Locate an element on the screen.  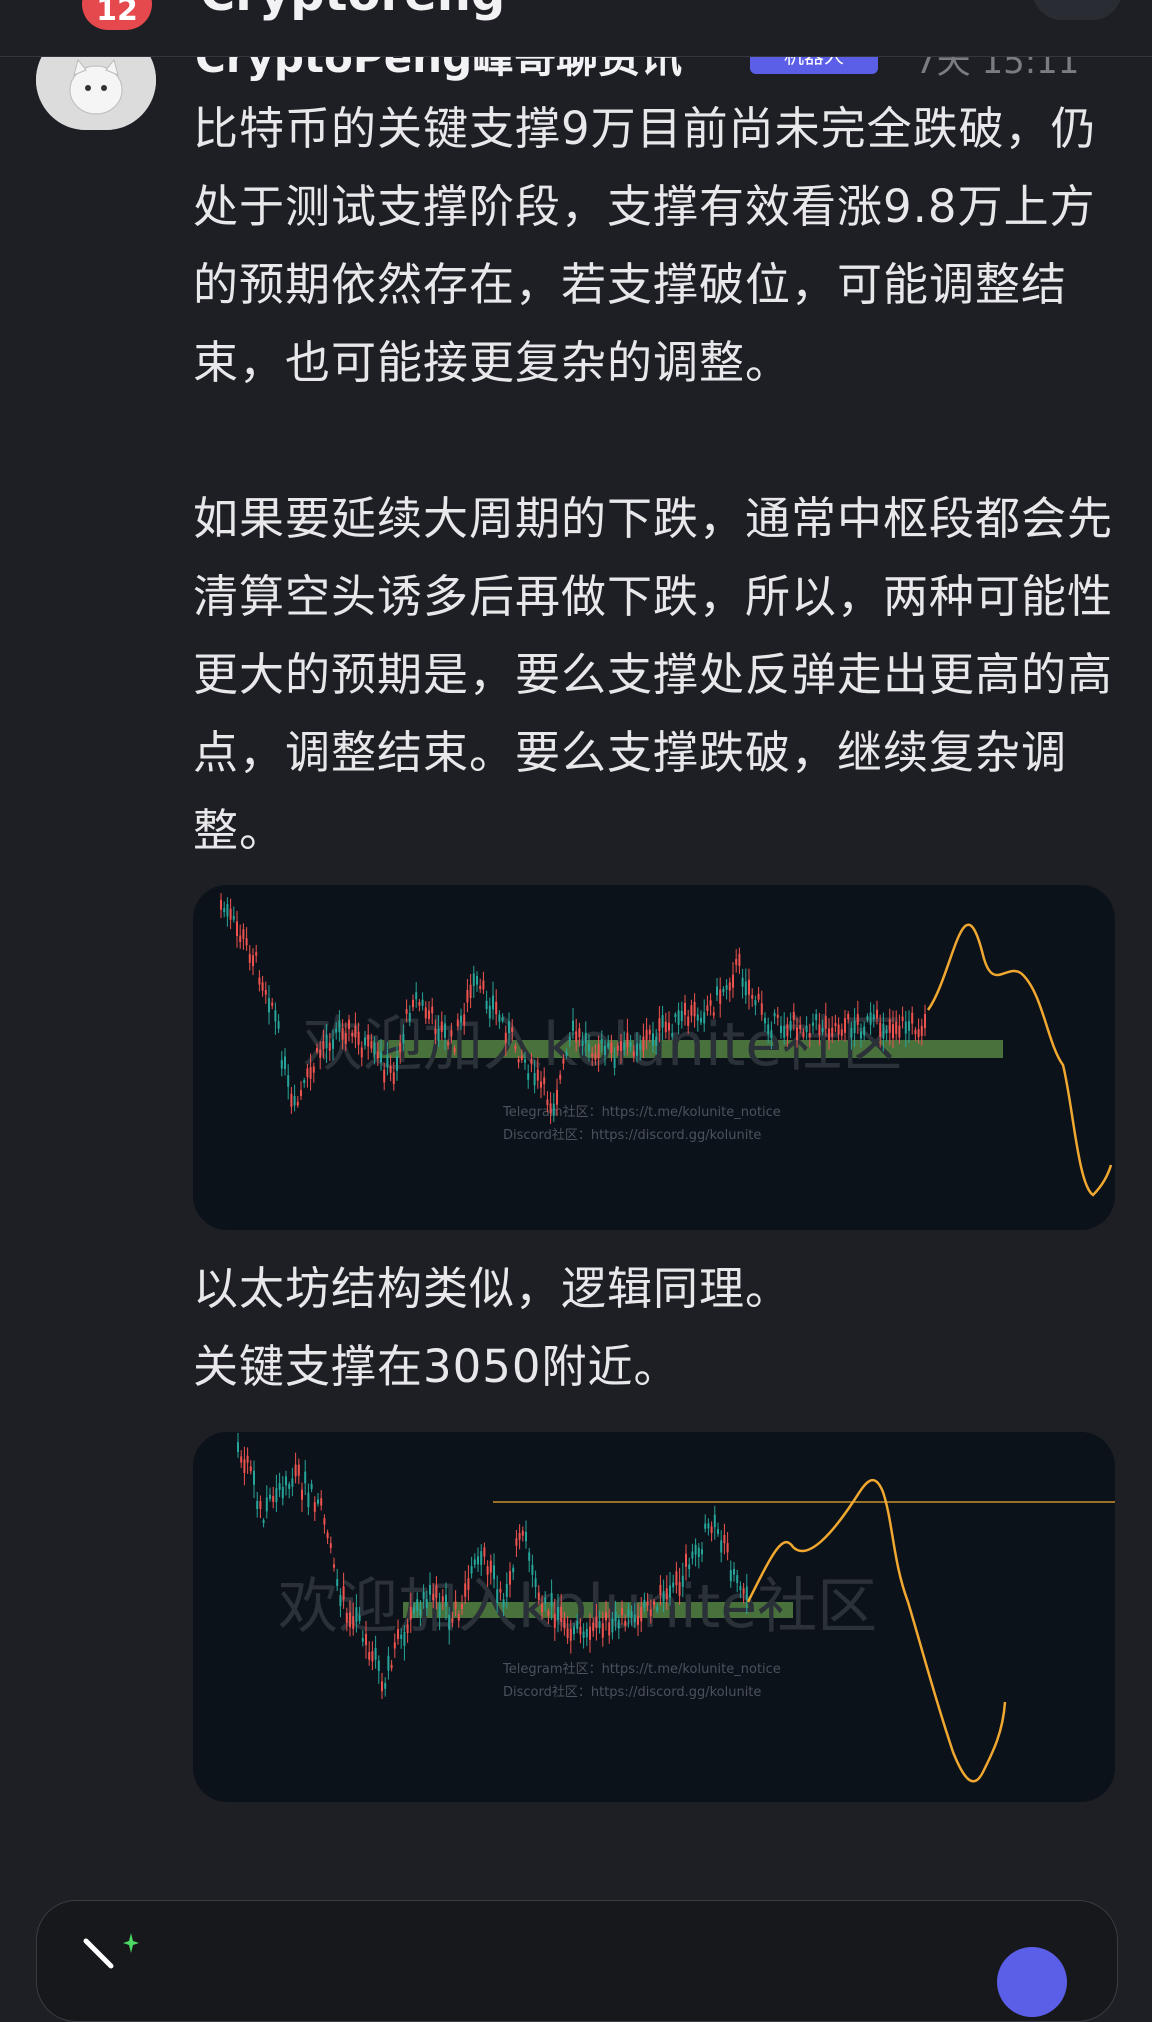
send-button is located at coordinates (1032, 1982).